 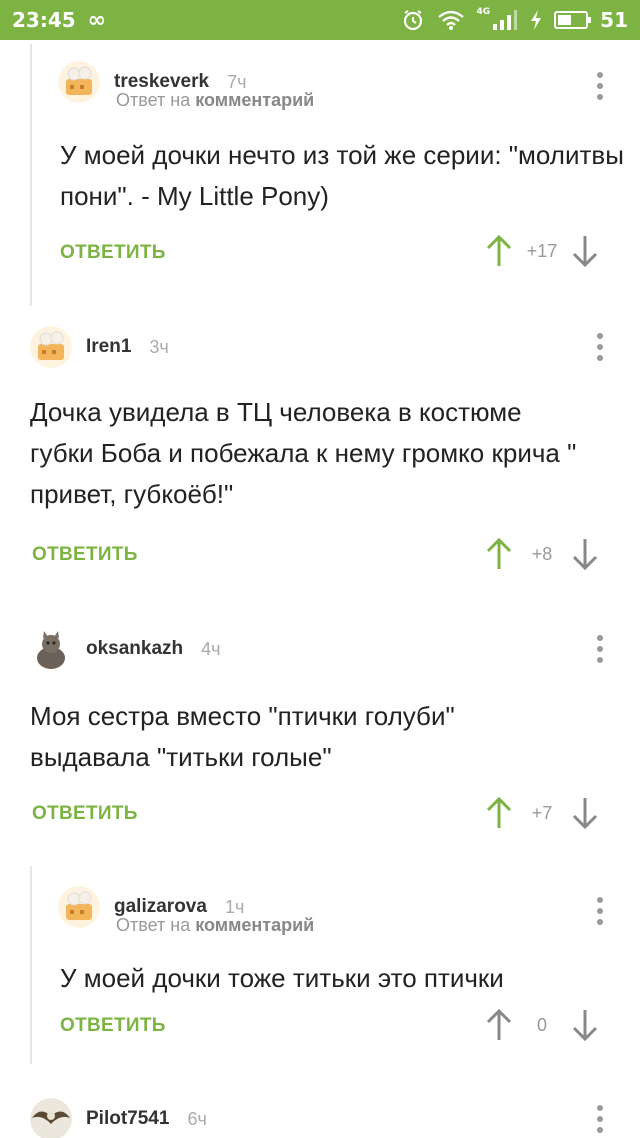 What do you see at coordinates (483, 12) in the screenshot?
I see `network-type-label: 4G` at bounding box center [483, 12].